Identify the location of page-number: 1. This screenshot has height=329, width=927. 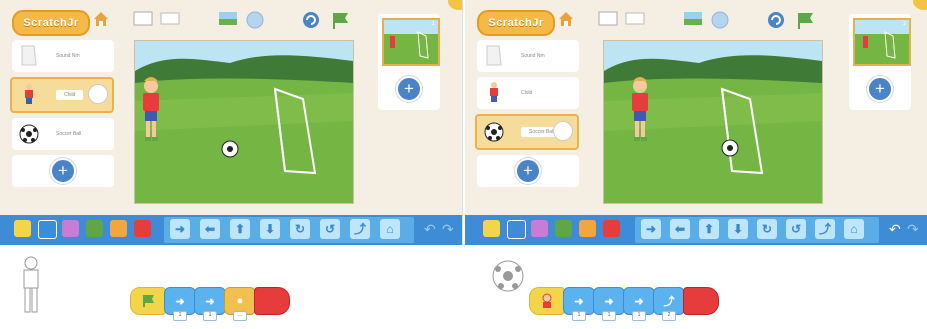
(904, 24).